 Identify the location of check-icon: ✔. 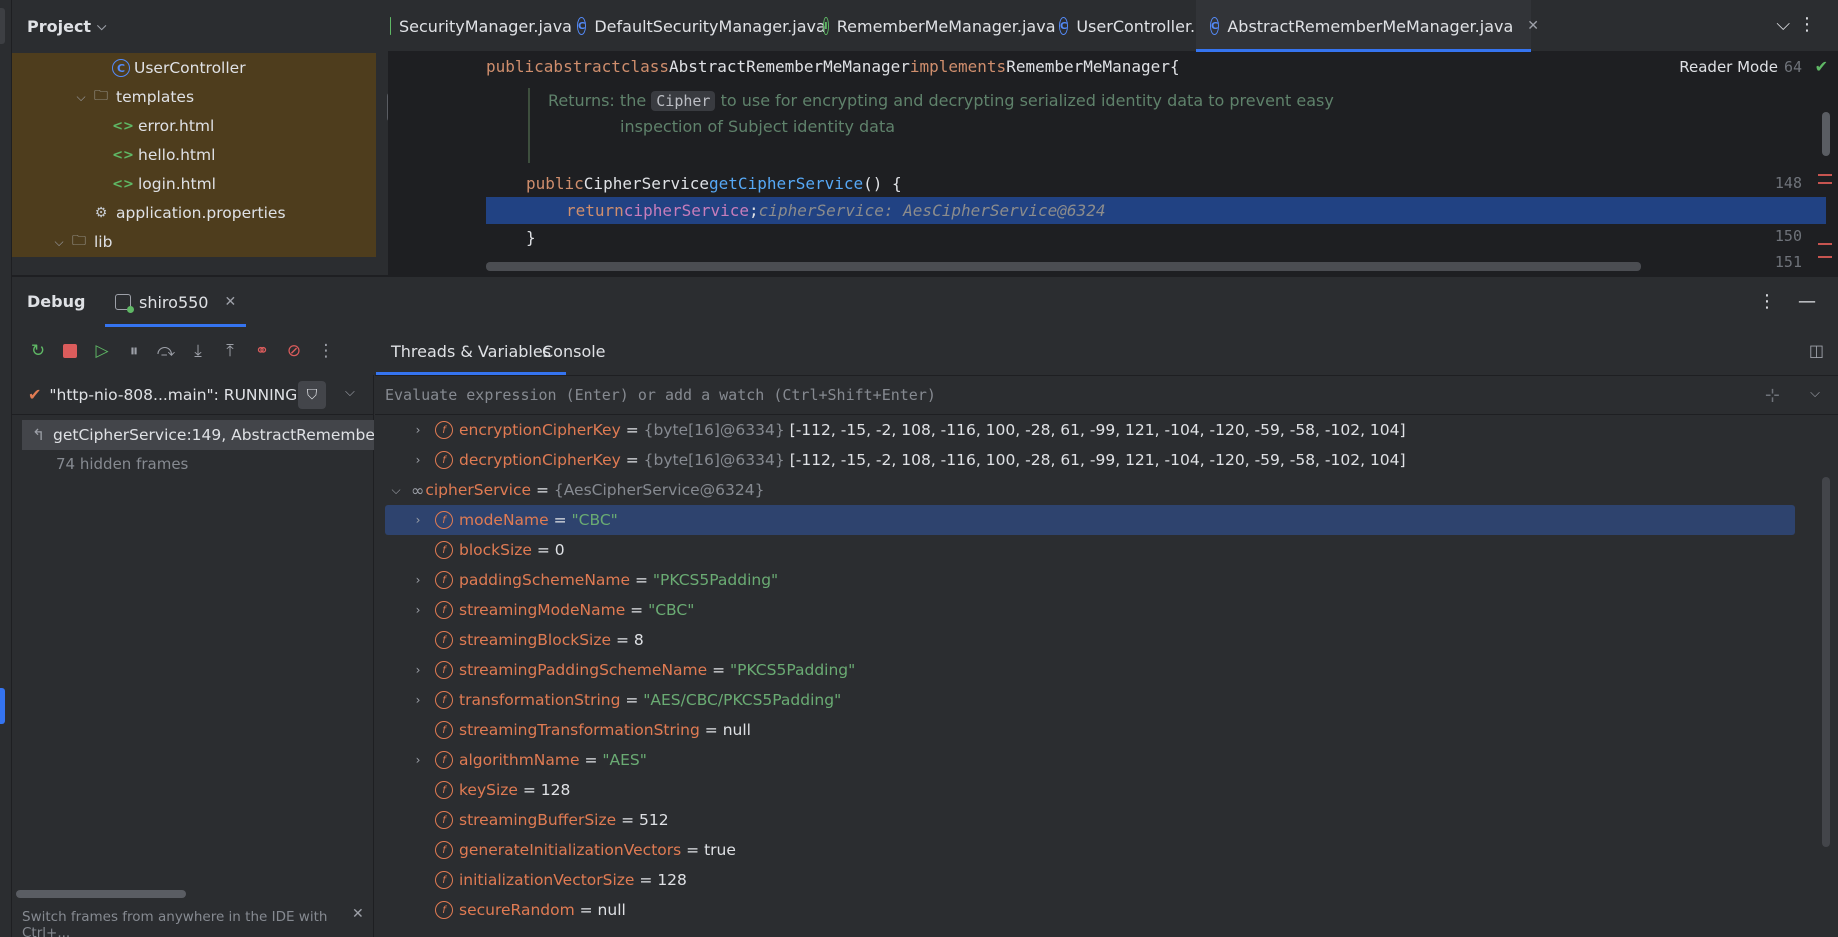
(1821, 66).